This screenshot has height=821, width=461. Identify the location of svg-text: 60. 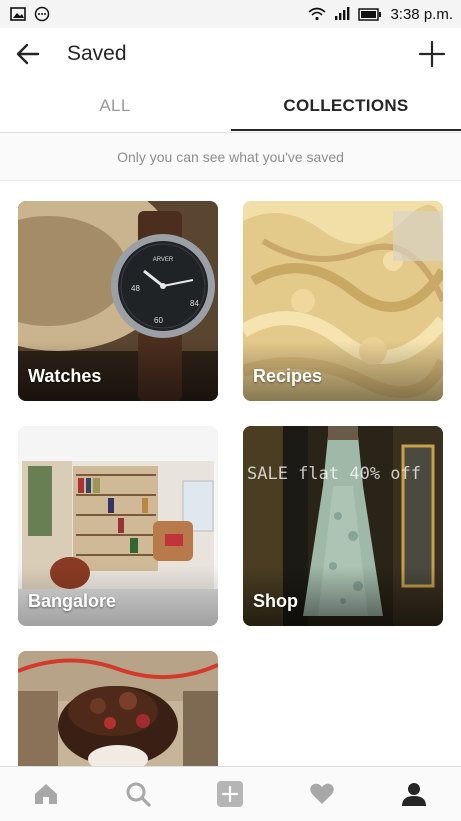
(158, 320).